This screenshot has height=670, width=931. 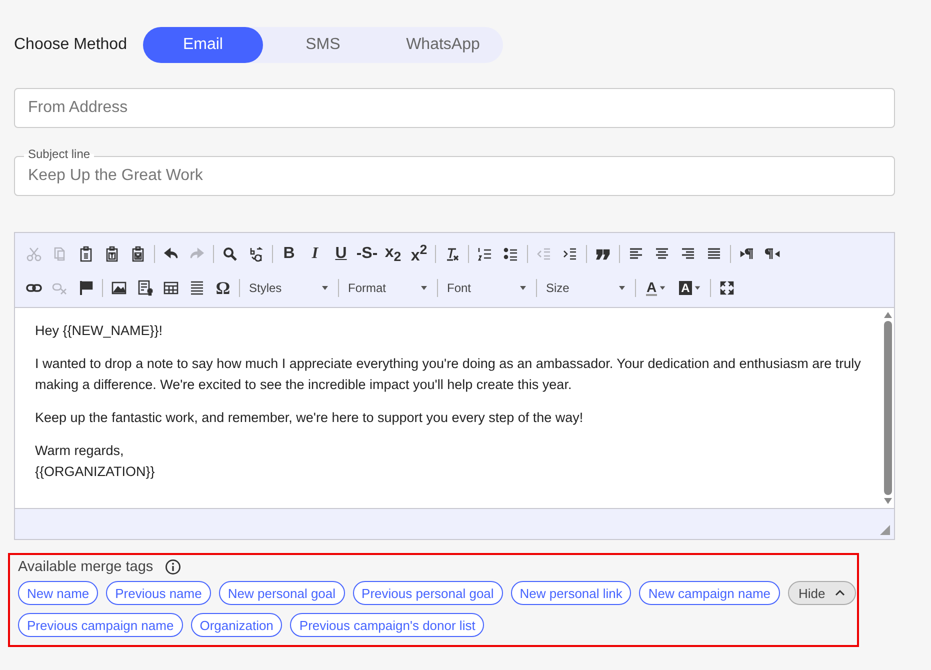 I want to click on clipboard-word-icon, so click(x=138, y=254).